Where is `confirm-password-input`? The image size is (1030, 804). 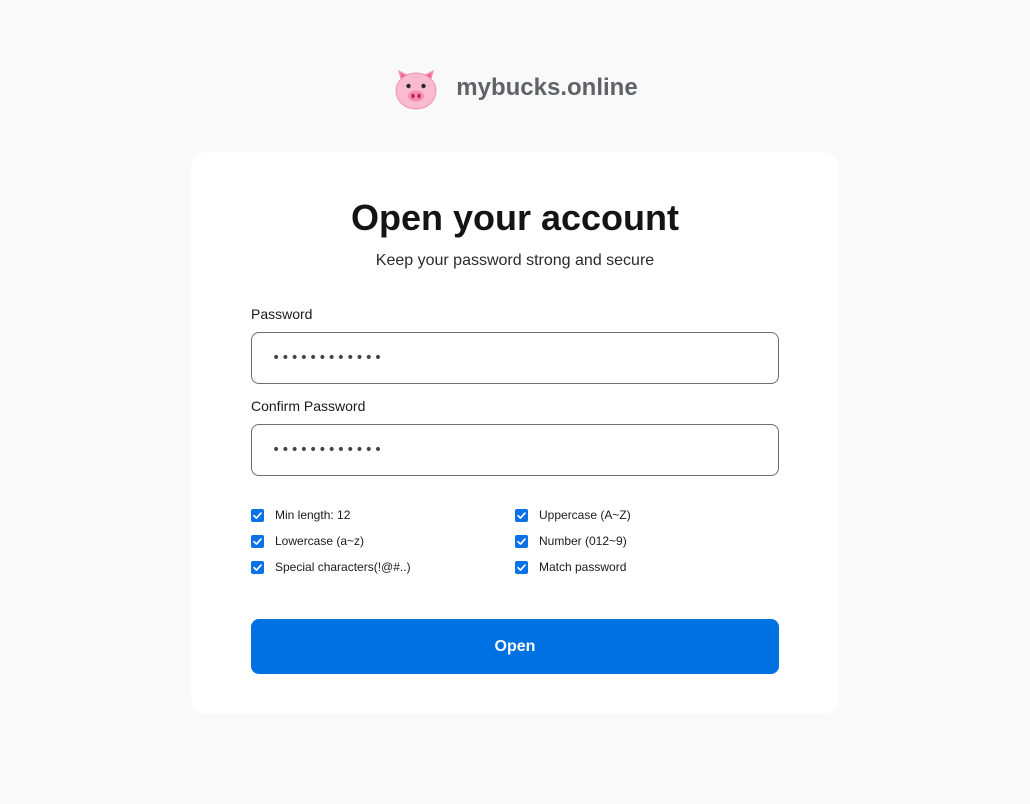
confirm-password-input is located at coordinates (515, 450).